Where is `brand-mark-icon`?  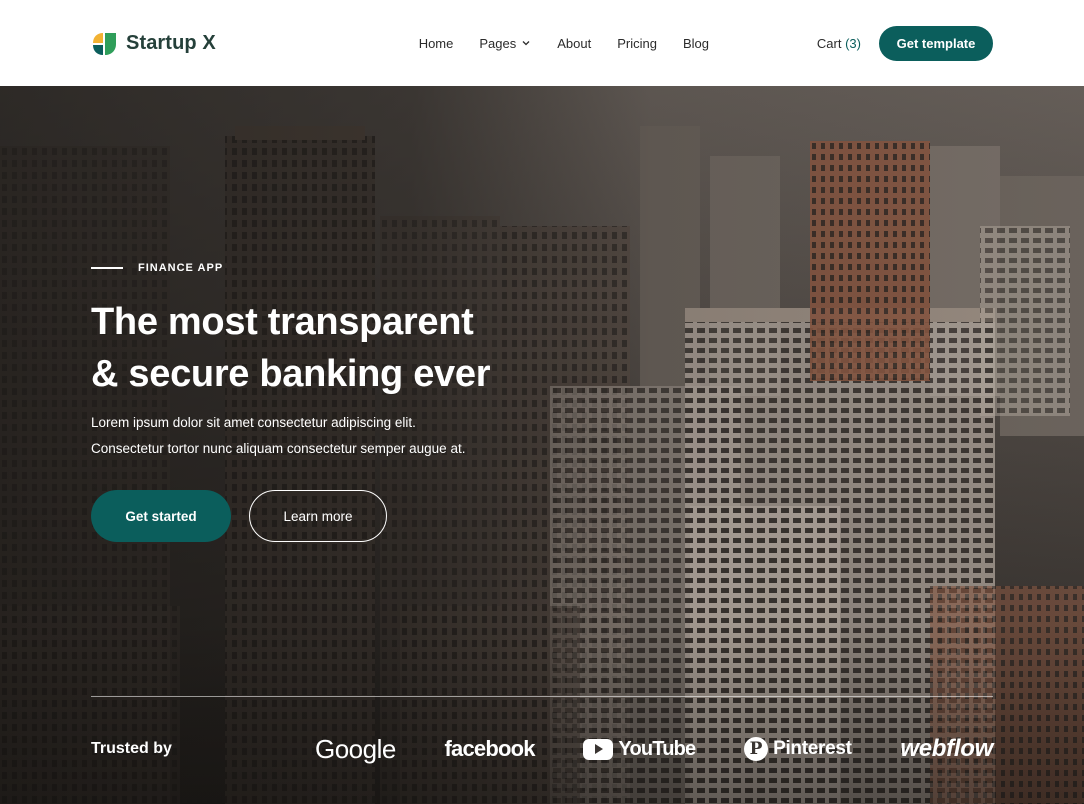
brand-mark-icon is located at coordinates (104, 43).